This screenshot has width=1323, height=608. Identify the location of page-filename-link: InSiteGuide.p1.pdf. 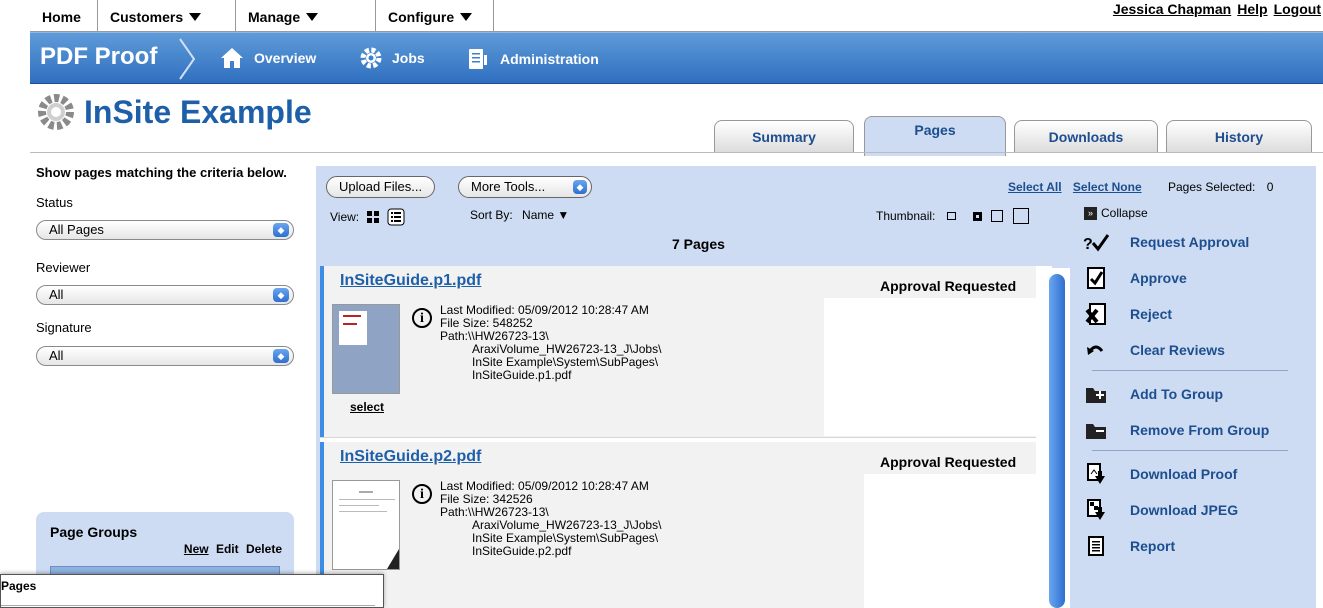
(410, 281).